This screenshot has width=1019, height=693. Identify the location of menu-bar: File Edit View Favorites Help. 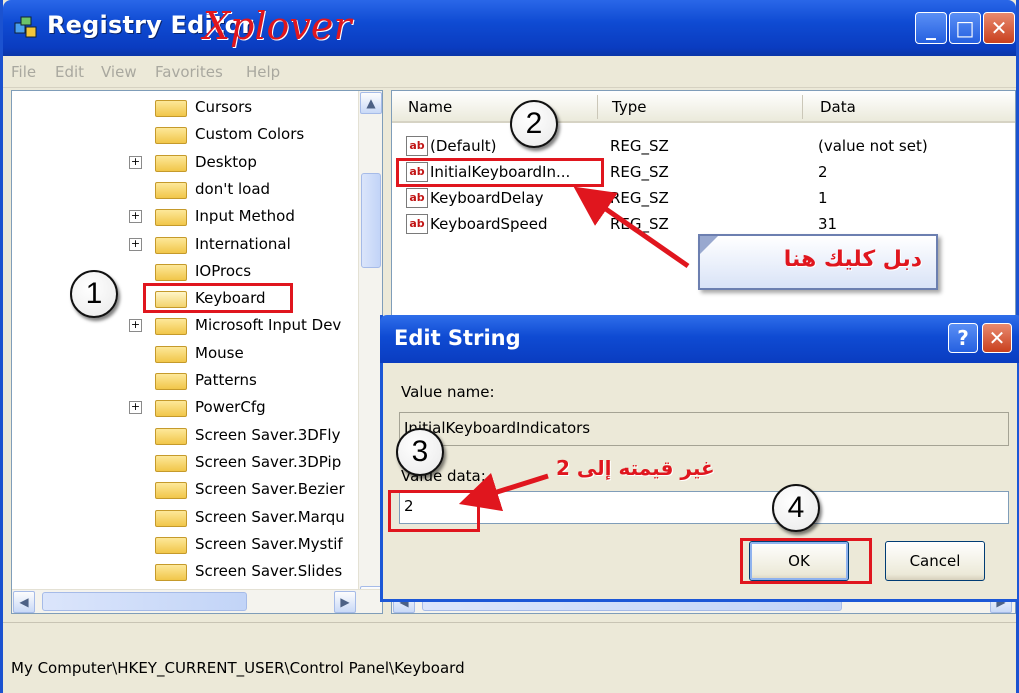
(509, 72).